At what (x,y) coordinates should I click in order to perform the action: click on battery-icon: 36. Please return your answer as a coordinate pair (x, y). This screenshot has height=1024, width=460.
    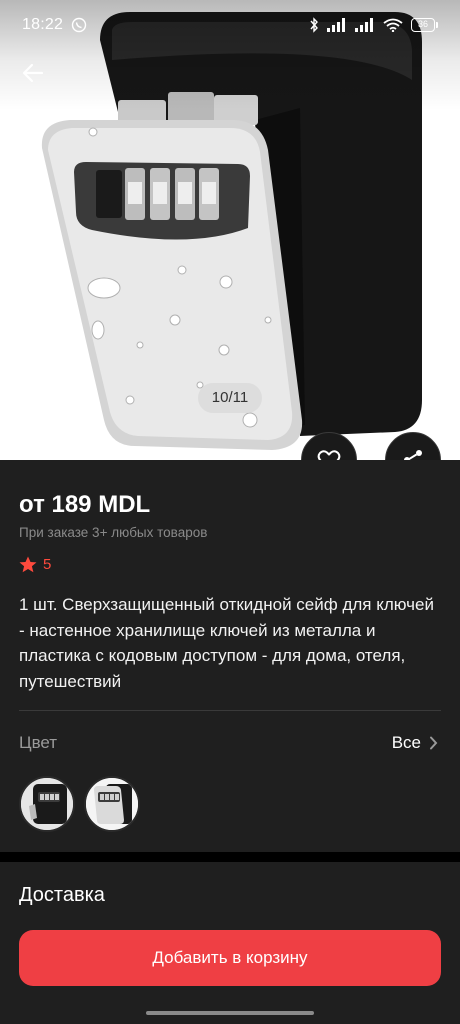
    Looking at the image, I should click on (424, 25).